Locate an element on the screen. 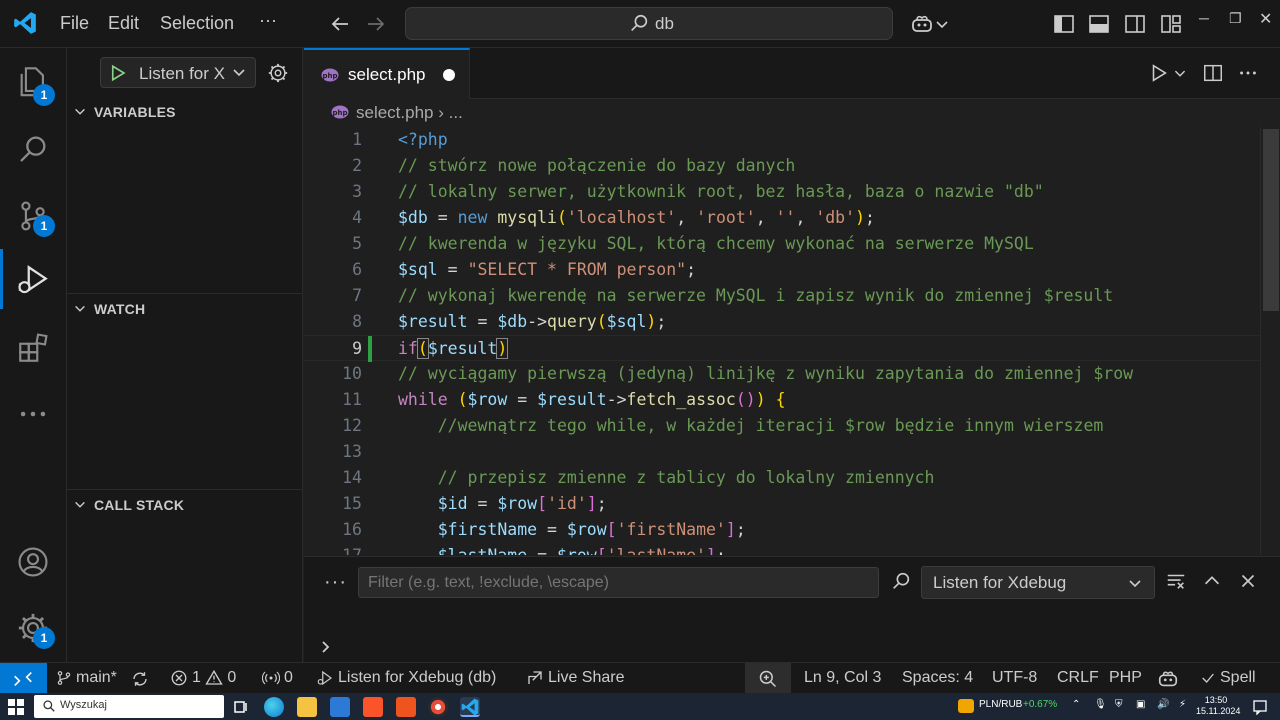 The height and width of the screenshot is (720, 1280). taskbar-clock: 13:50 15.11.2024 is located at coordinates (1218, 706).